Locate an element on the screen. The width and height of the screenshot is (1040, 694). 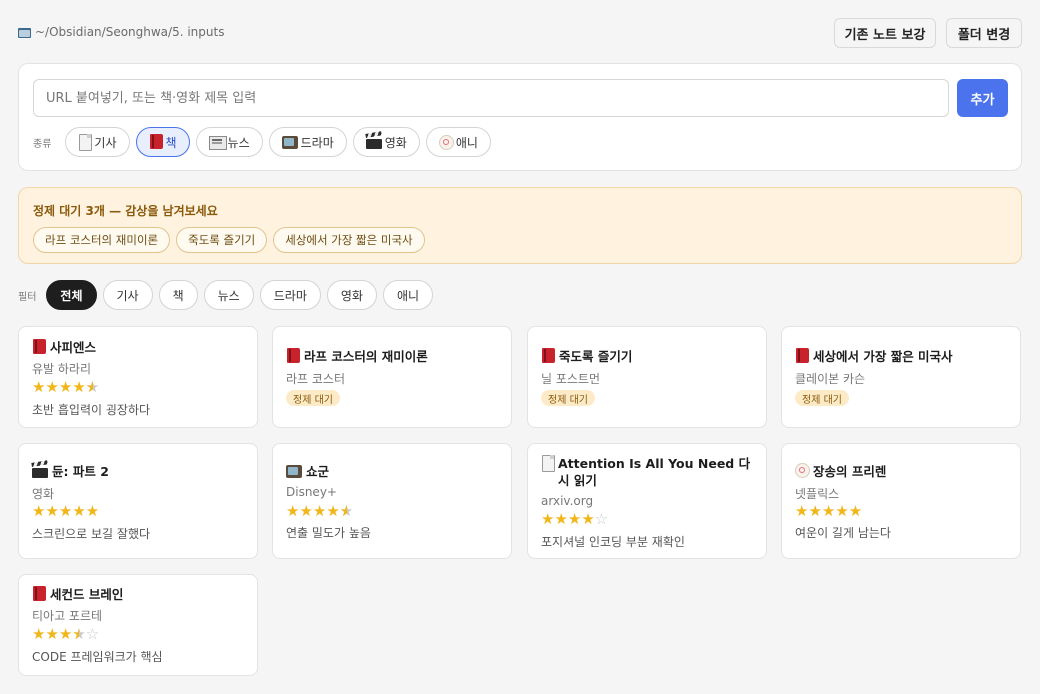
card-subtitle: 유발 하라리 is located at coordinates (62, 369).